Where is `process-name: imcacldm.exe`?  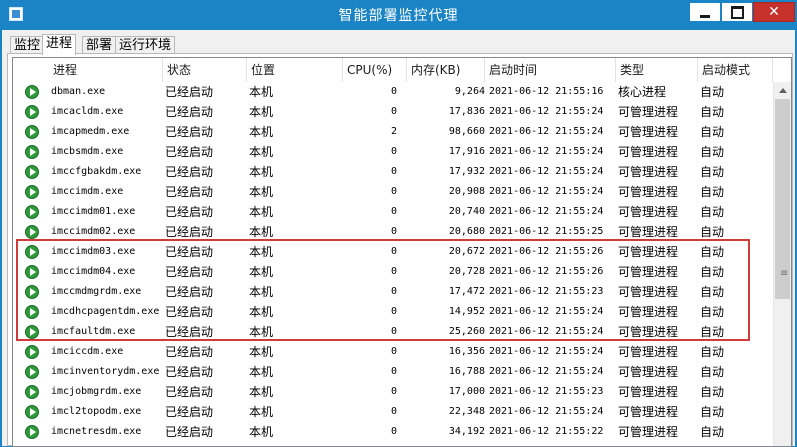 process-name: imcacldm.exe is located at coordinates (87, 111).